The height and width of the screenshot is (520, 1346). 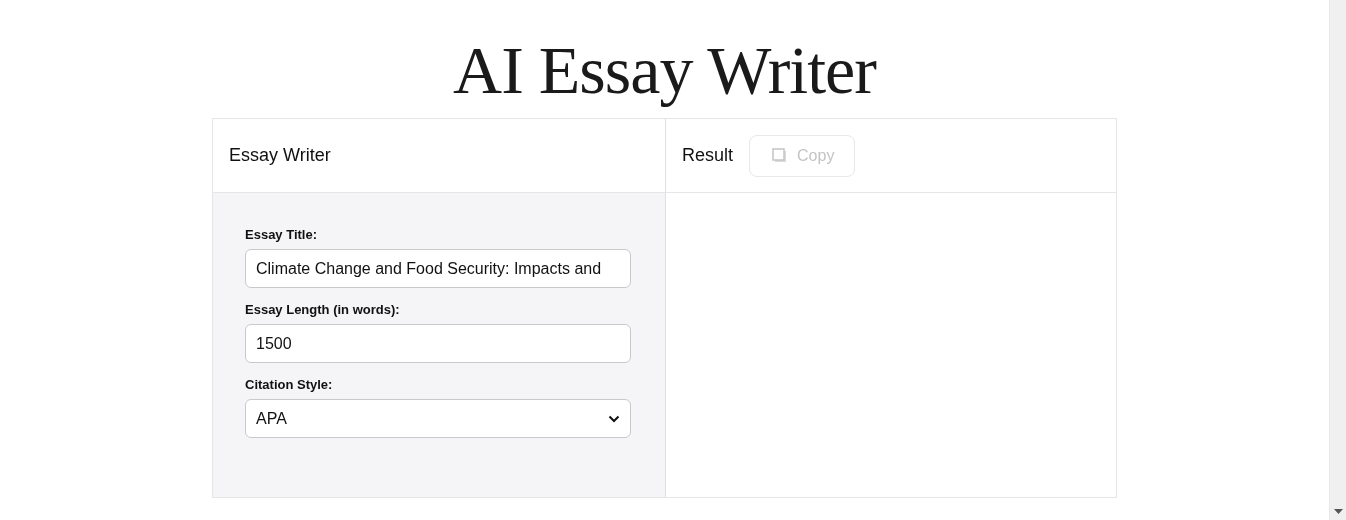 I want to click on panel-title: Result, so click(x=708, y=155).